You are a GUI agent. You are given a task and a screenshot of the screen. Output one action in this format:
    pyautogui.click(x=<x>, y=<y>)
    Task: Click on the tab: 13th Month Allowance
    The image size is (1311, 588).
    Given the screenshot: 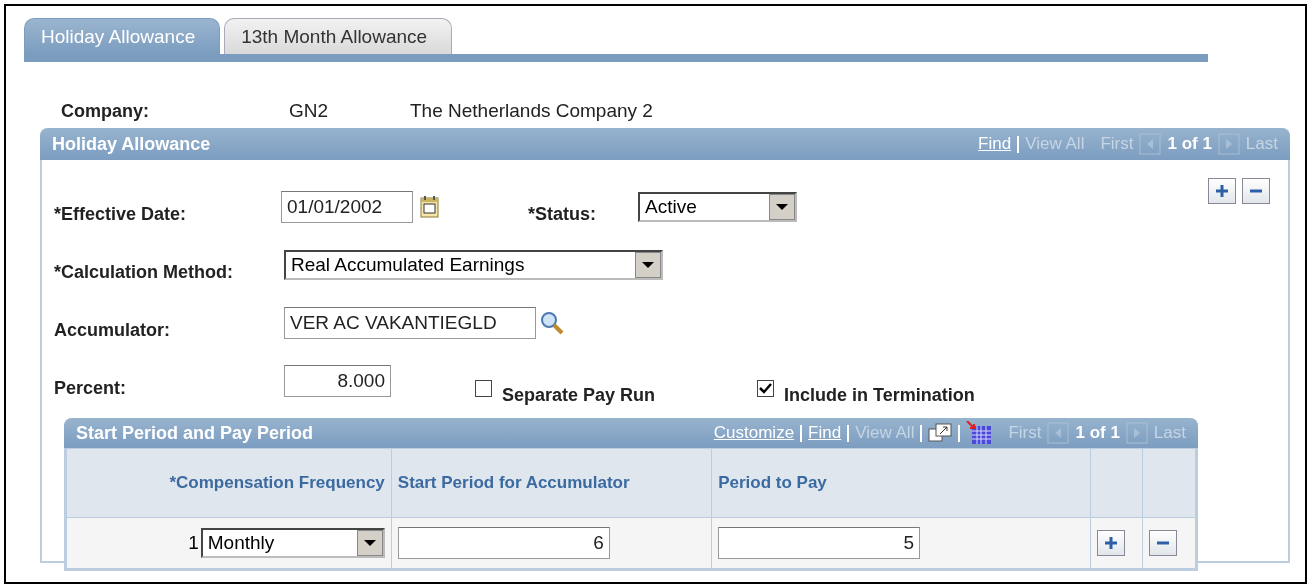 What is the action you would take?
    pyautogui.click(x=338, y=36)
    